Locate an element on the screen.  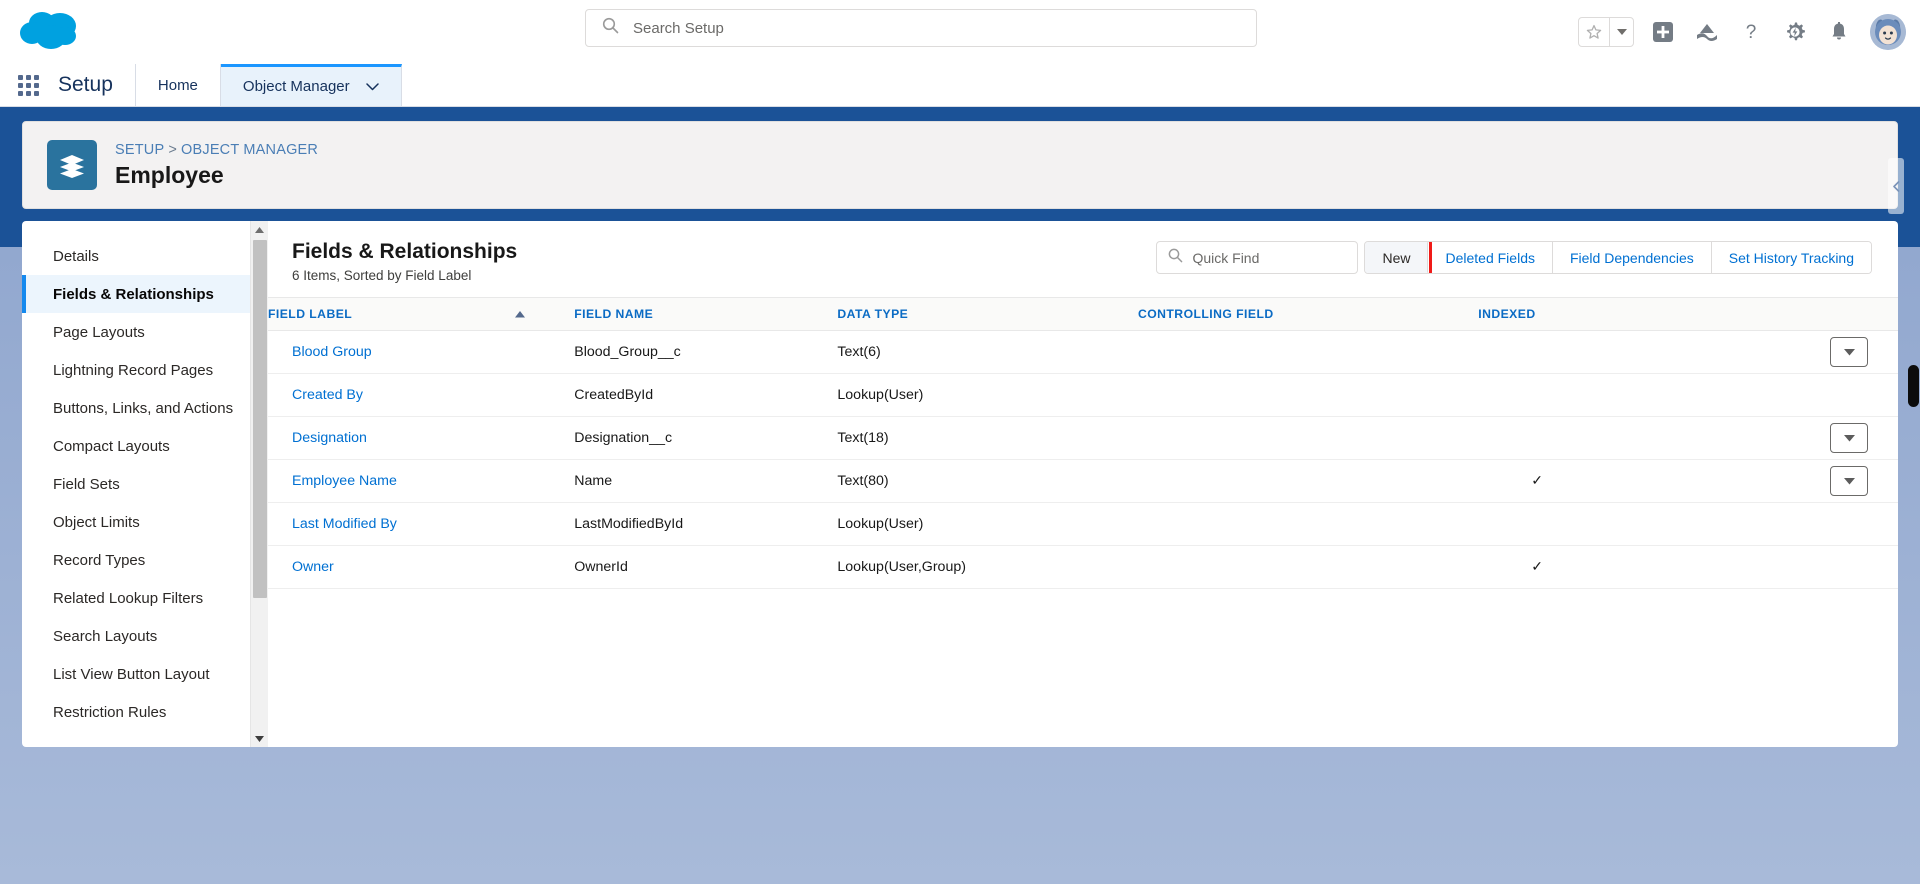
favorites-group is located at coordinates (1606, 32).